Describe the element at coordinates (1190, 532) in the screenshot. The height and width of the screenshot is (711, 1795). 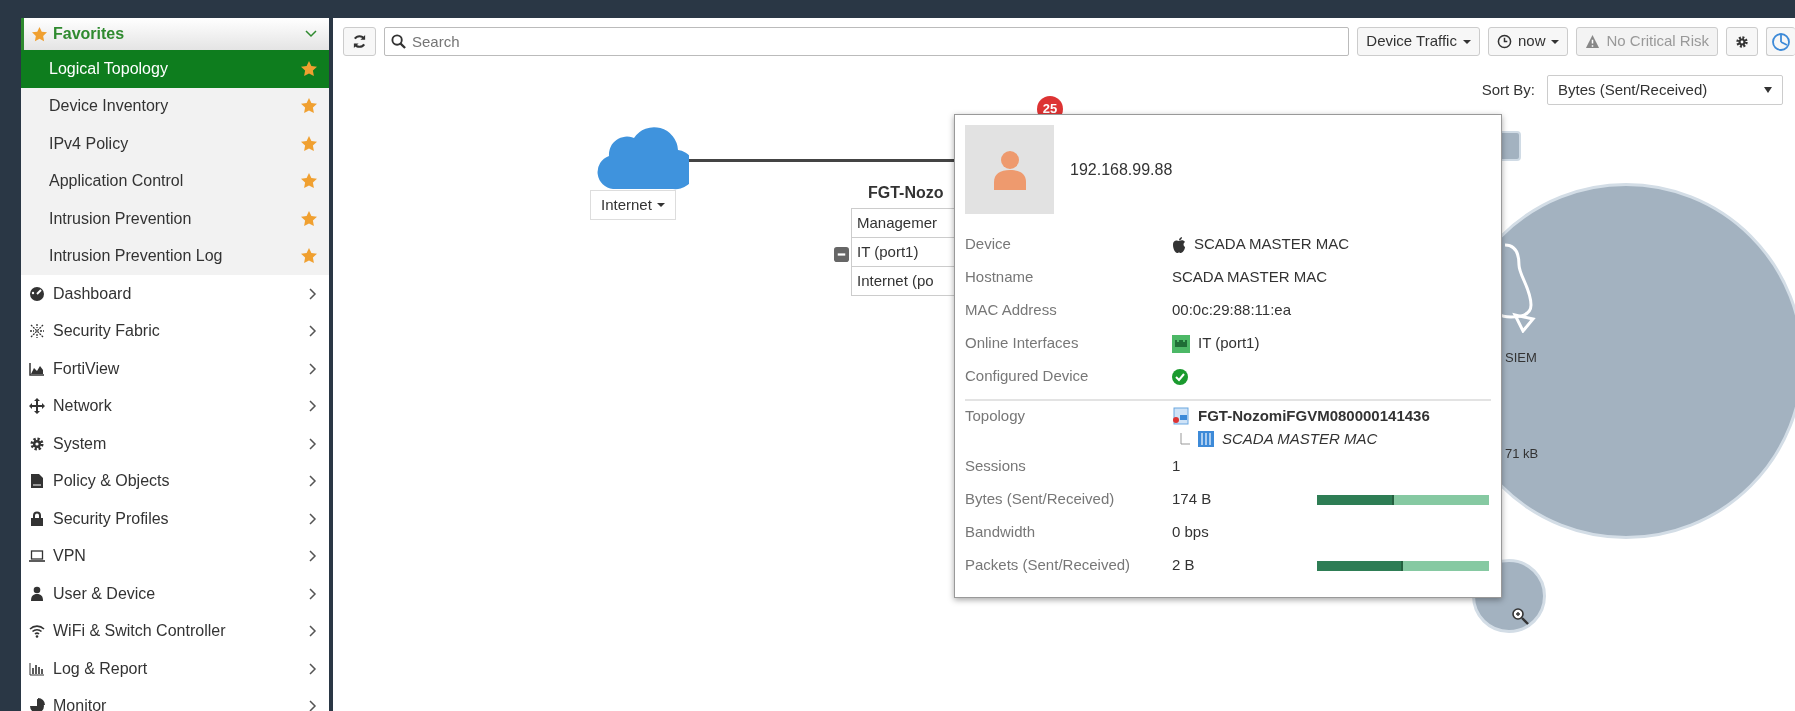
I see `field-value: 0 bps` at that location.